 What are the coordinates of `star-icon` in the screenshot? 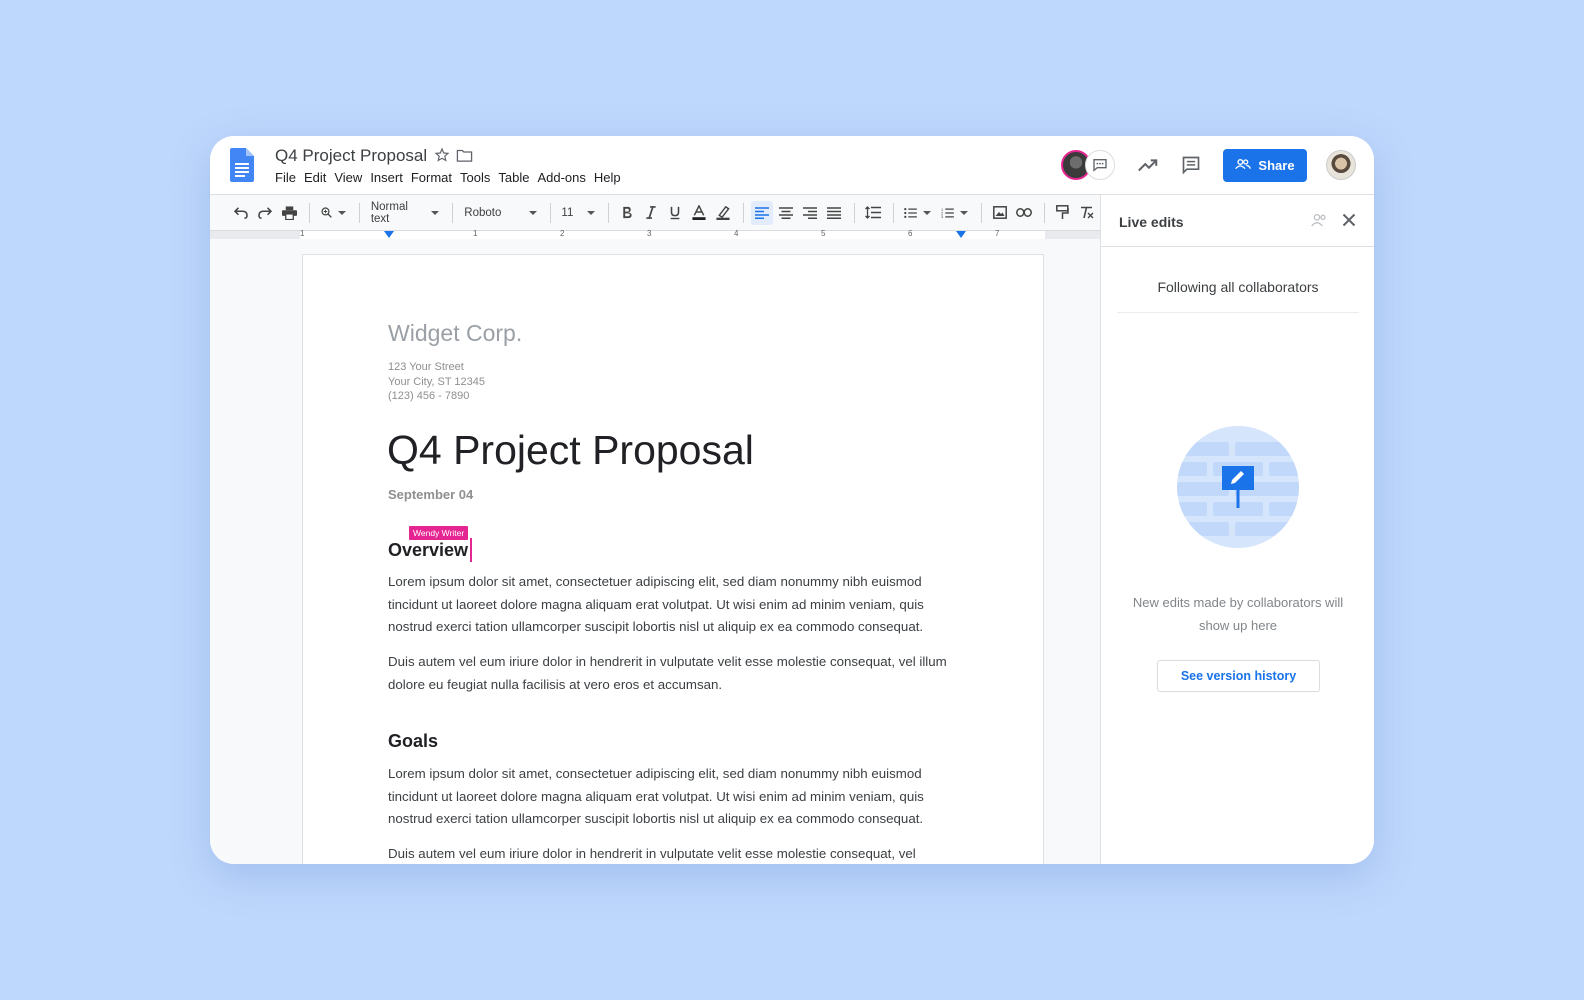 It's located at (442, 157).